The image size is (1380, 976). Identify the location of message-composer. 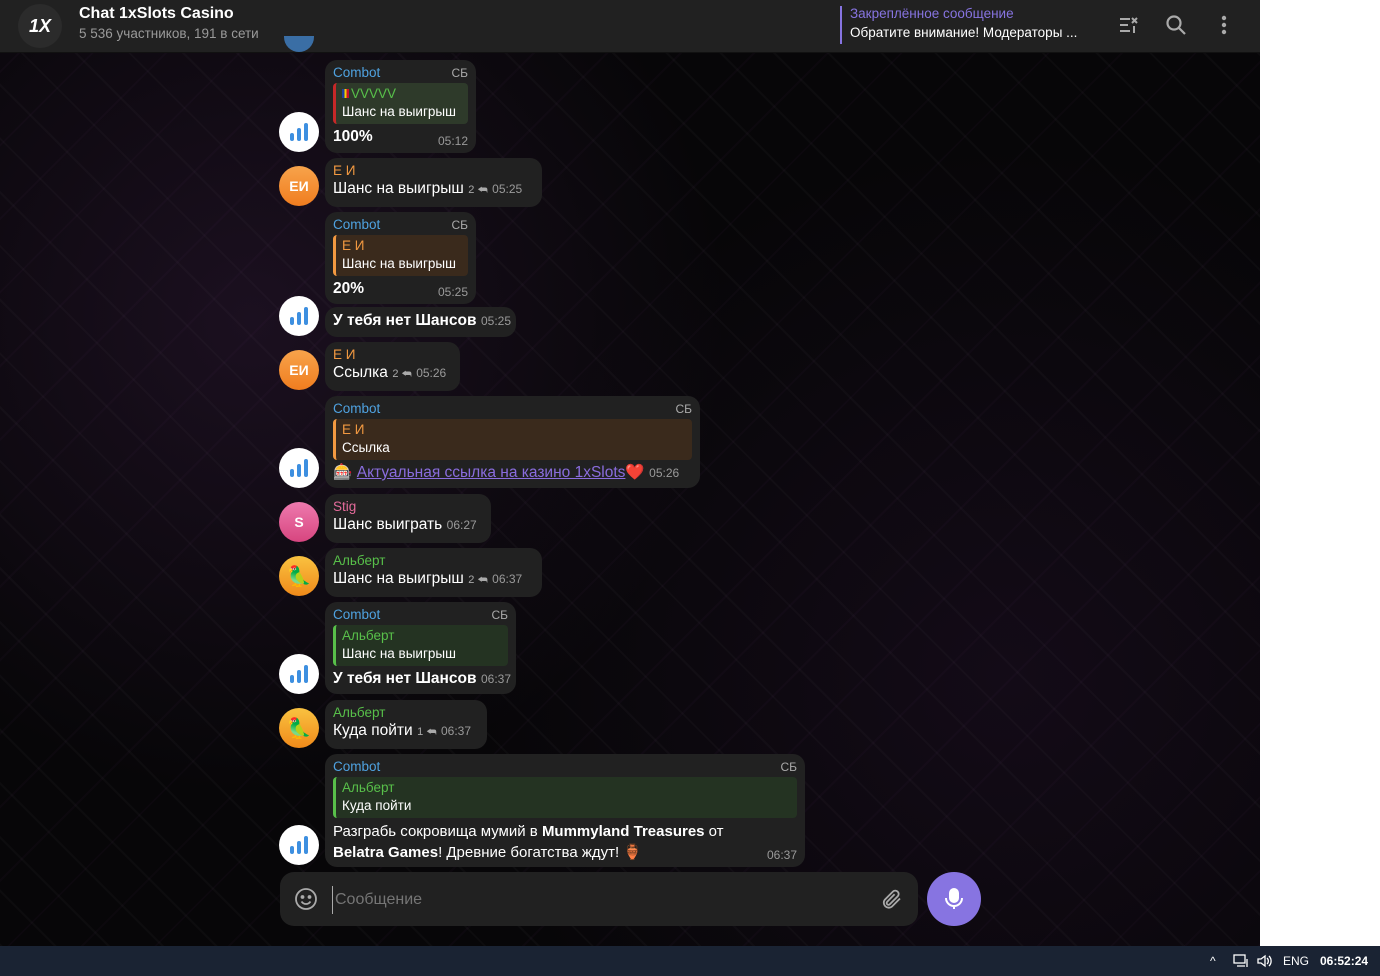
(599, 899).